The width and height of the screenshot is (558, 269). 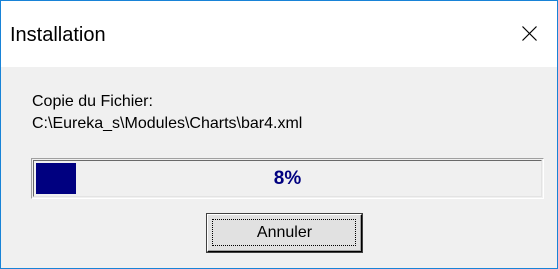 What do you see at coordinates (167, 123) in the screenshot?
I see `file-path-text: C:\Eureka_s\Modules\Charts\bar4.xml` at bounding box center [167, 123].